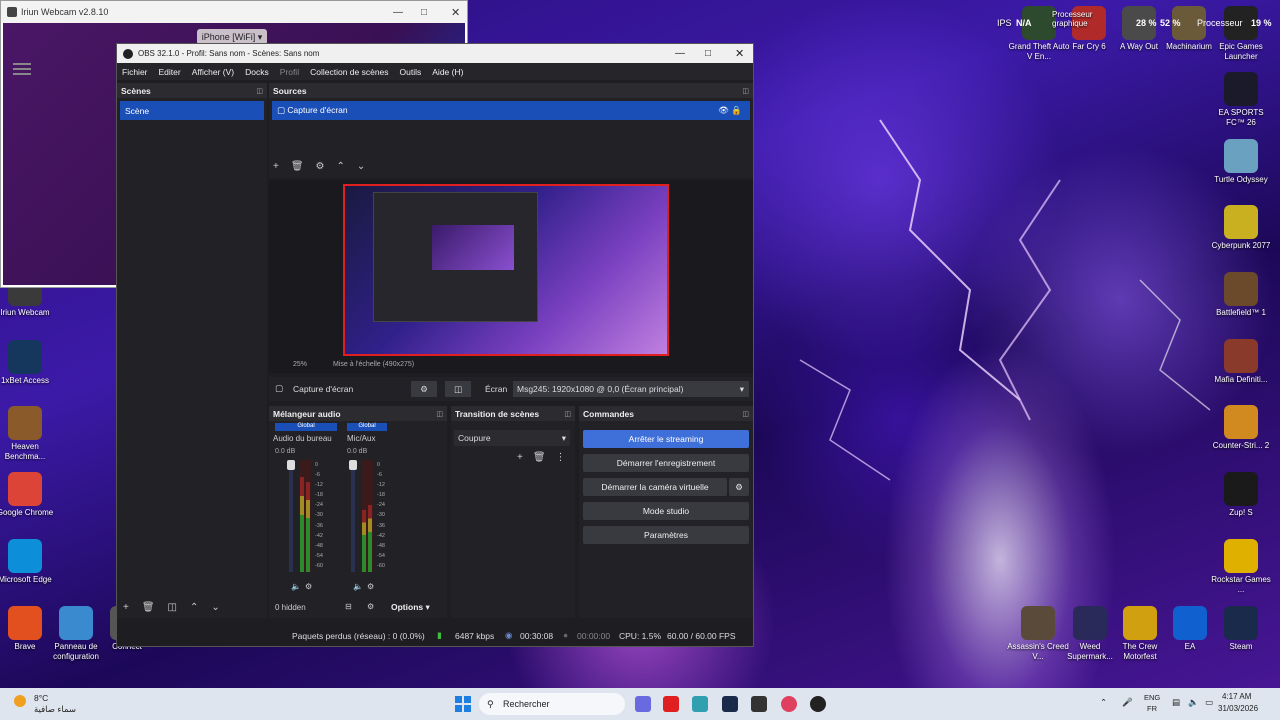  What do you see at coordinates (410, 607) in the screenshot?
I see `options-button: Options ▾` at bounding box center [410, 607].